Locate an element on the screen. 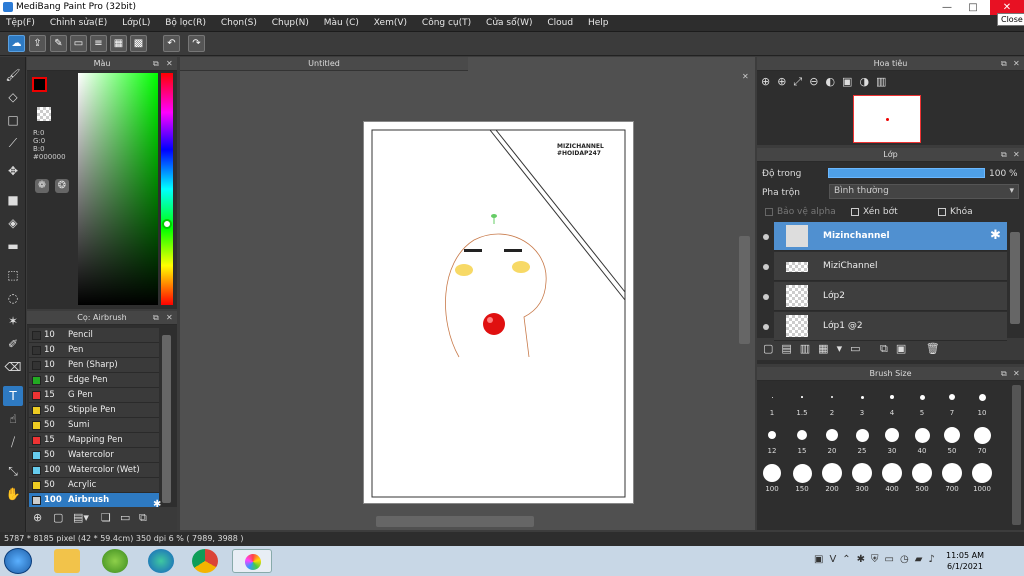 The image size is (1024, 576). brush-item: 50 Sumi is located at coordinates (94, 425).